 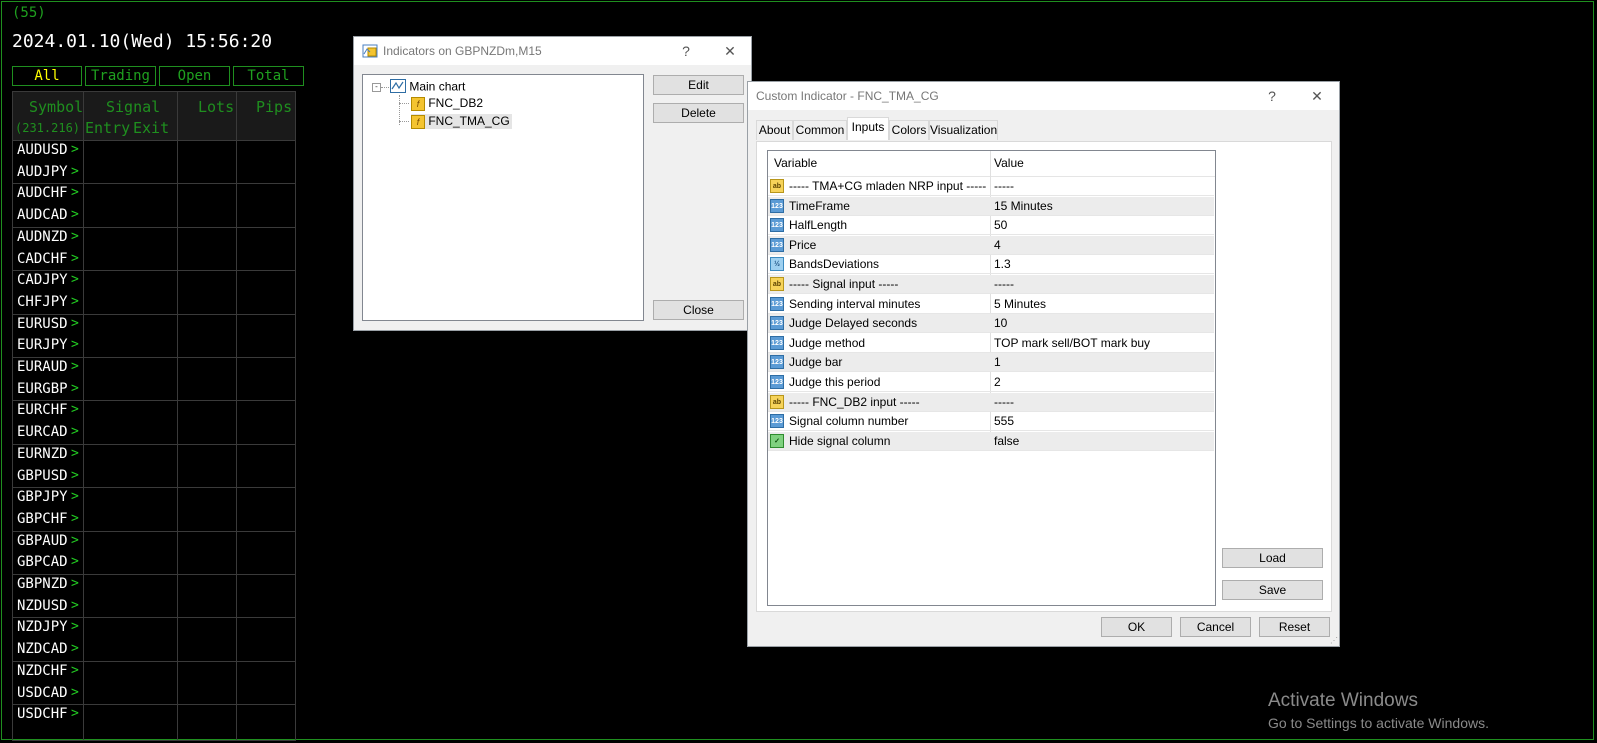 I want to click on filter-all-button: All, so click(x=47, y=76).